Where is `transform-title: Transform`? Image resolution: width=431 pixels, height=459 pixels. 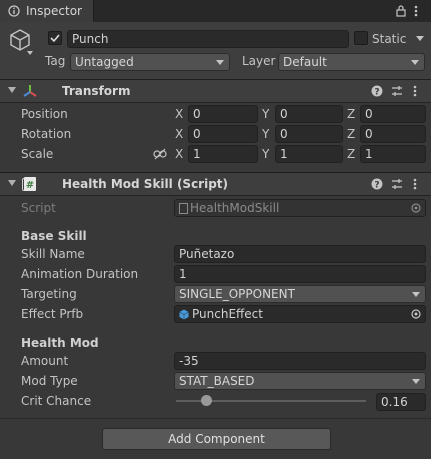 transform-title: Transform is located at coordinates (96, 91).